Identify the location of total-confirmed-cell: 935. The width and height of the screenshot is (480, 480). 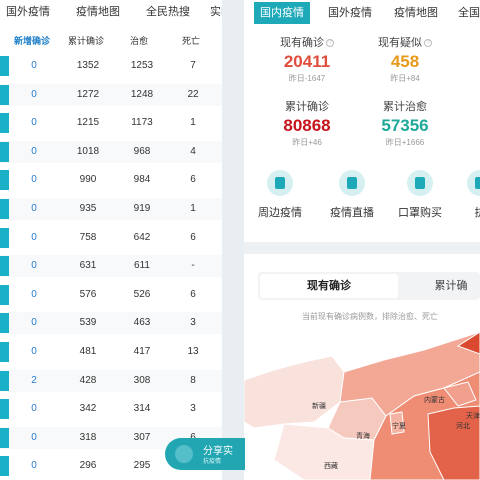
(88, 208).